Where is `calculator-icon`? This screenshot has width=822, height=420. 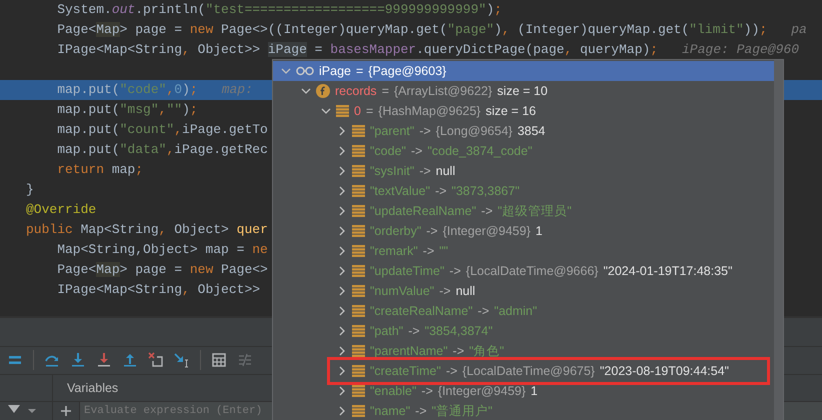
calculator-icon is located at coordinates (219, 360).